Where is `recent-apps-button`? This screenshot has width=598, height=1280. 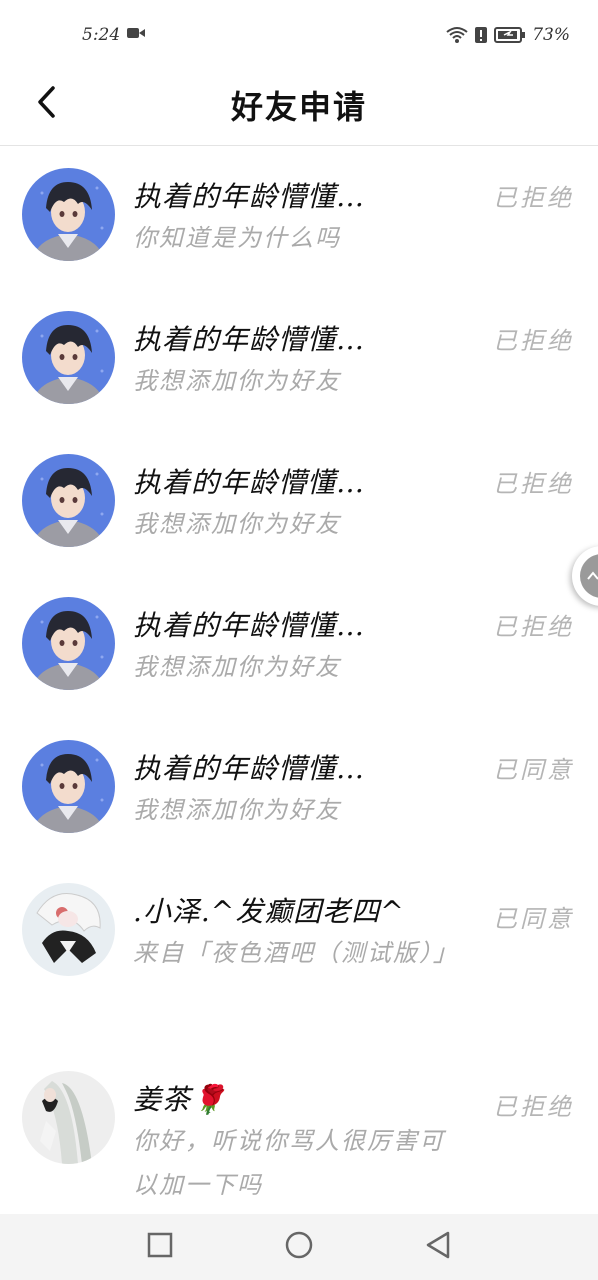
recent-apps-button is located at coordinates (160, 1247).